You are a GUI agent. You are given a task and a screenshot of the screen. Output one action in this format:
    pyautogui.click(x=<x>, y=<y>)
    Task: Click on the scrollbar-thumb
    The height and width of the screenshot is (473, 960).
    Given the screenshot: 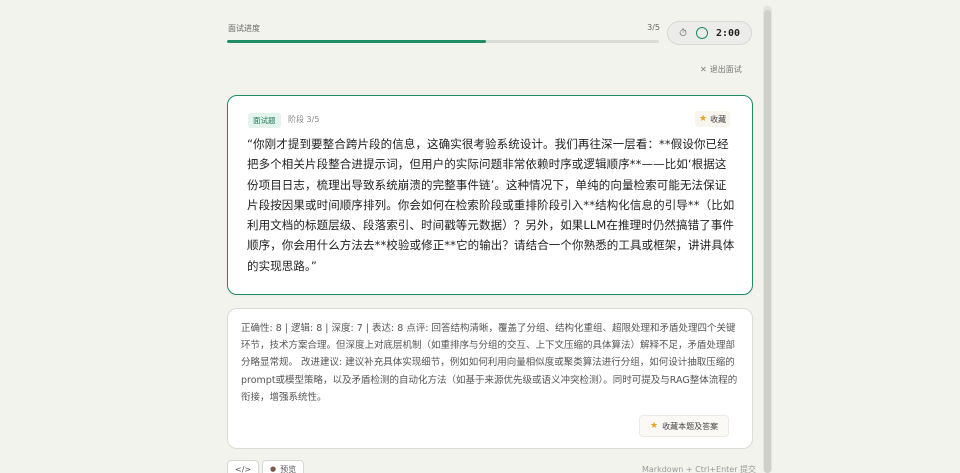 What is the action you would take?
    pyautogui.click(x=767, y=241)
    